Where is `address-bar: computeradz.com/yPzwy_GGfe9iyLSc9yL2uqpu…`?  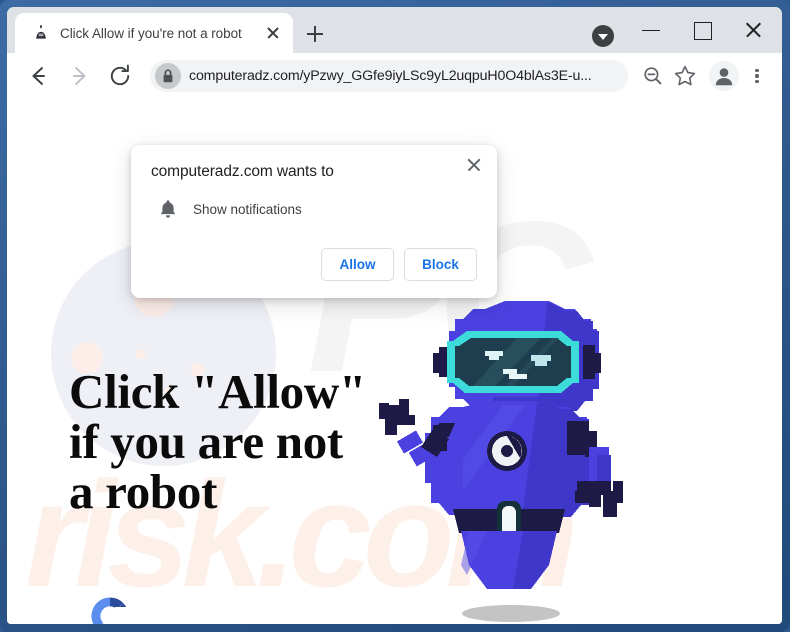
address-bar: computeradz.com/yPzwy_GGfe9iyLSc9yL2uqpu… is located at coordinates (389, 76).